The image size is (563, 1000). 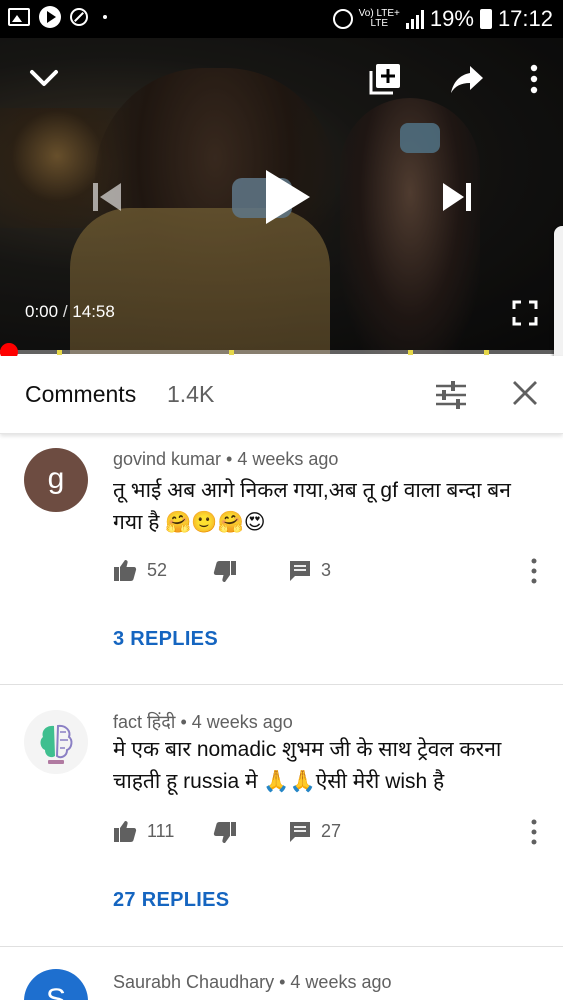 What do you see at coordinates (414, 19) in the screenshot?
I see `signal-icon` at bounding box center [414, 19].